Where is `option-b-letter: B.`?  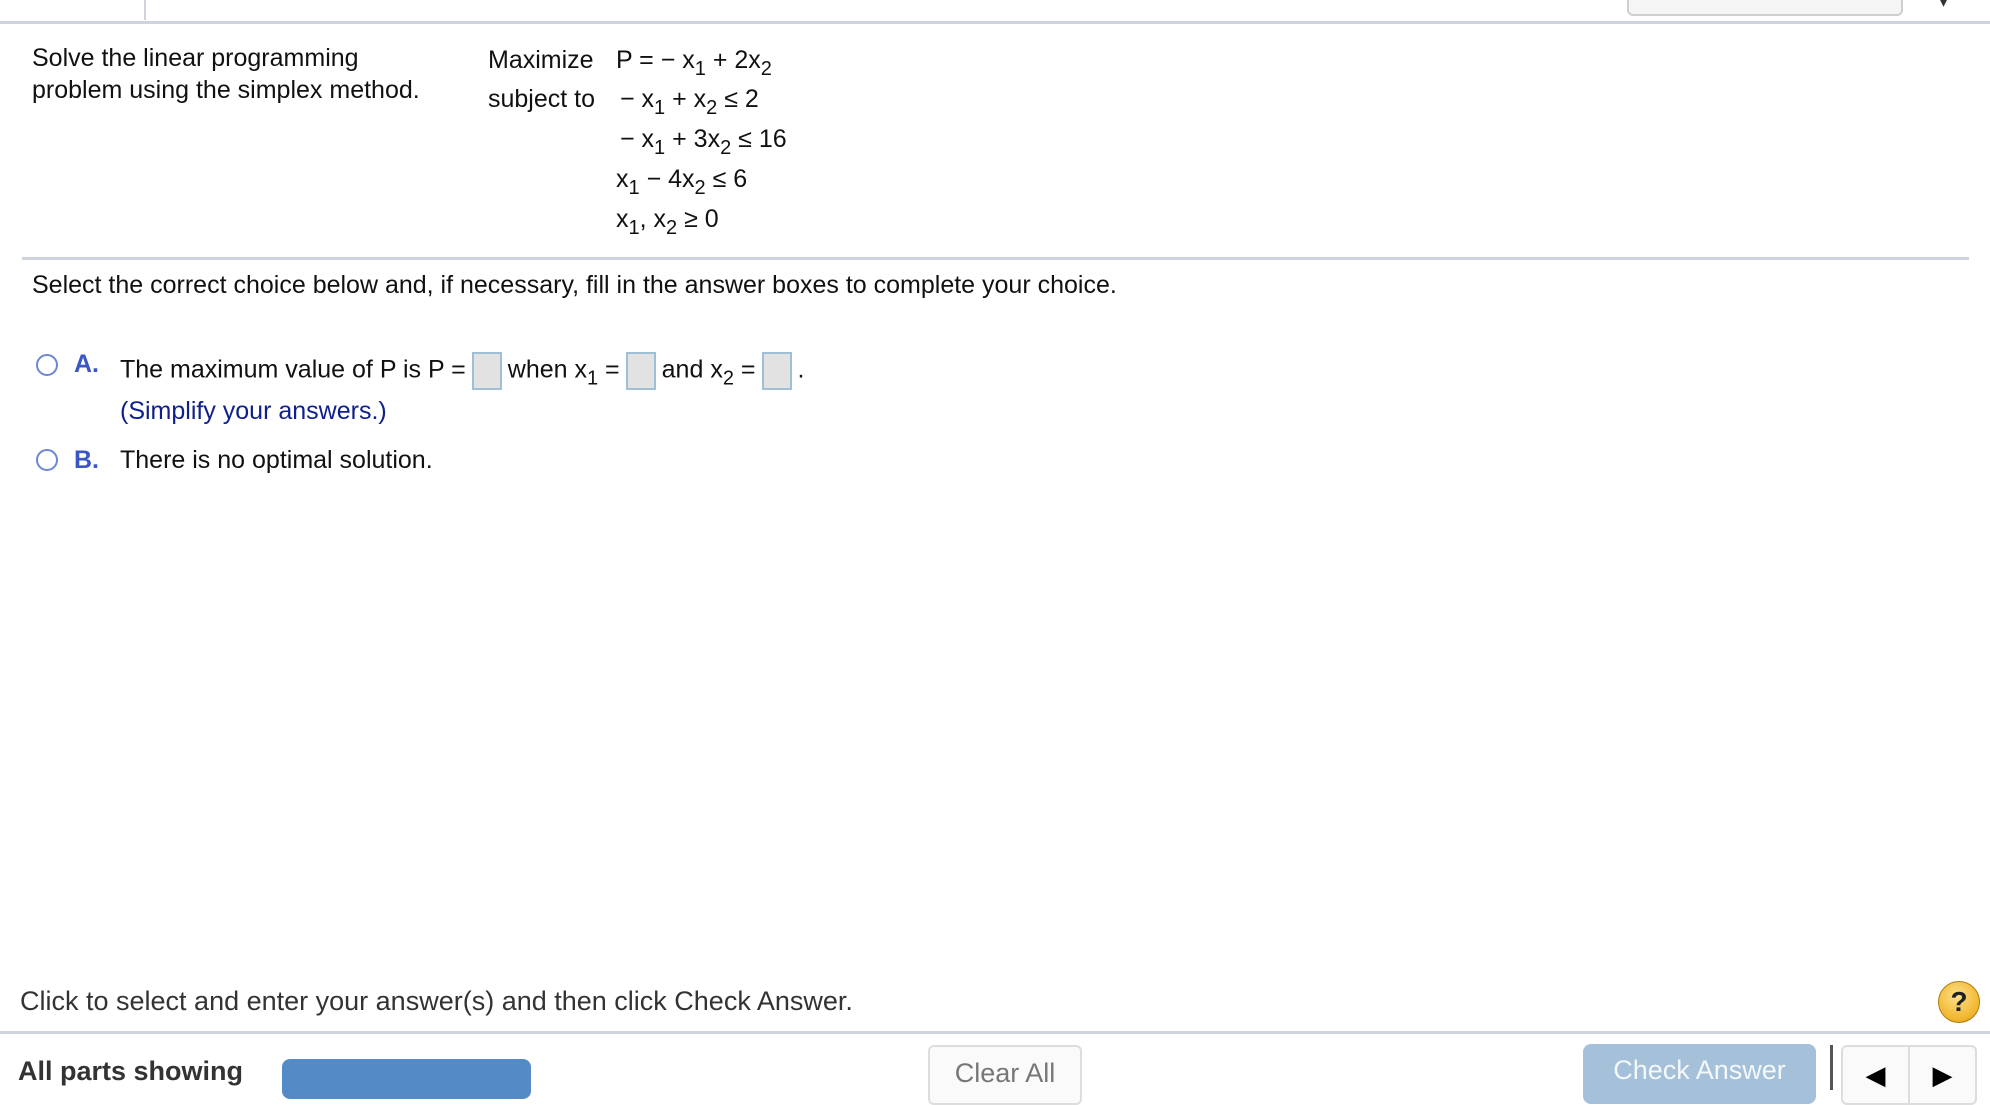
option-b-letter: B. is located at coordinates (86, 460).